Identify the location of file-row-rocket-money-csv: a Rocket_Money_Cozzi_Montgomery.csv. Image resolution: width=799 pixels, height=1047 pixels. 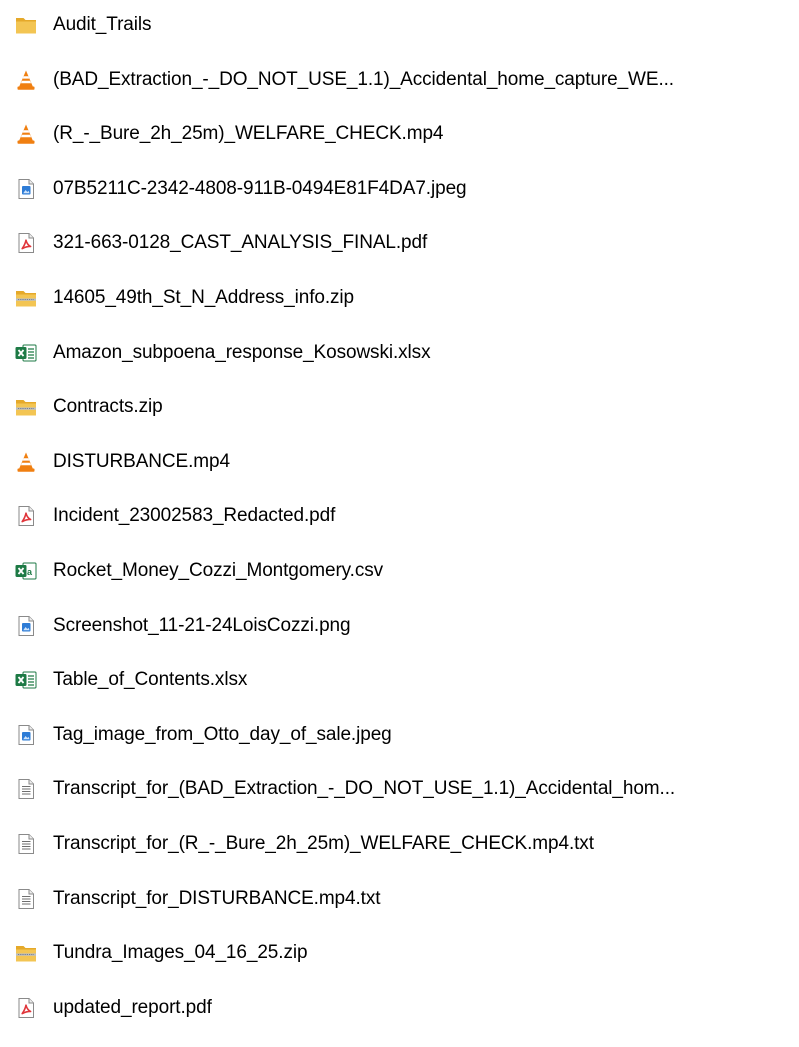
(399, 571).